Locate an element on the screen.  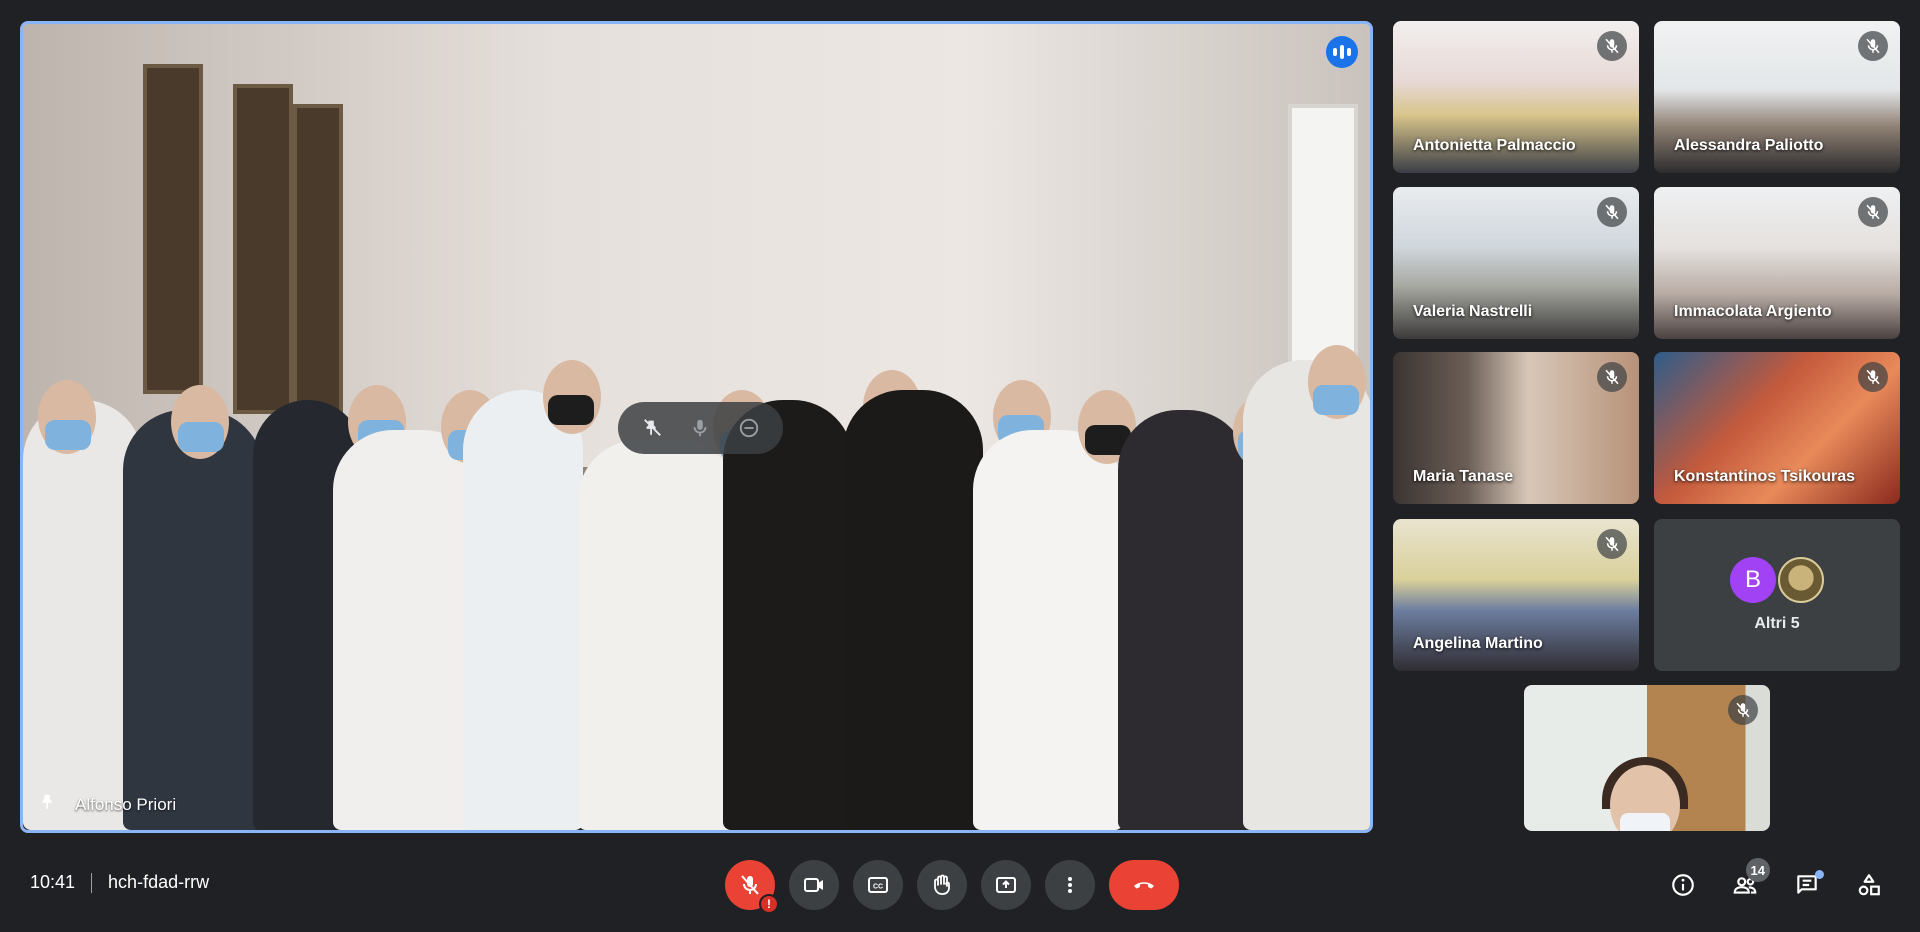
raise-hand-button is located at coordinates (942, 885).